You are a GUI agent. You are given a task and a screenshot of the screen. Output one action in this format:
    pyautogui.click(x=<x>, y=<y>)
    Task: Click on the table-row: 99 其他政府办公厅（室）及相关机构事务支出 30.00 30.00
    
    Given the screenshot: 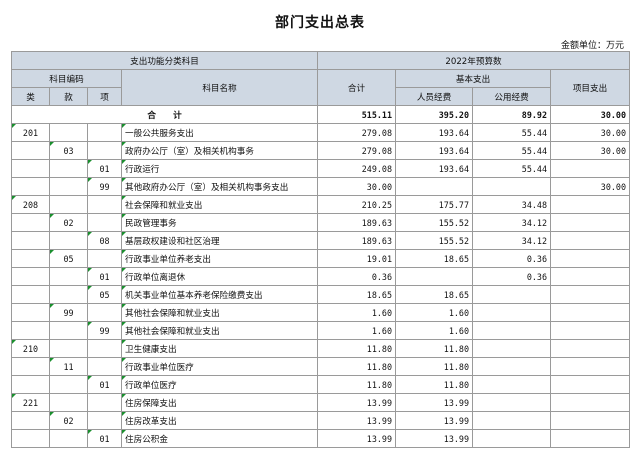 What is the action you would take?
    pyautogui.click(x=321, y=186)
    